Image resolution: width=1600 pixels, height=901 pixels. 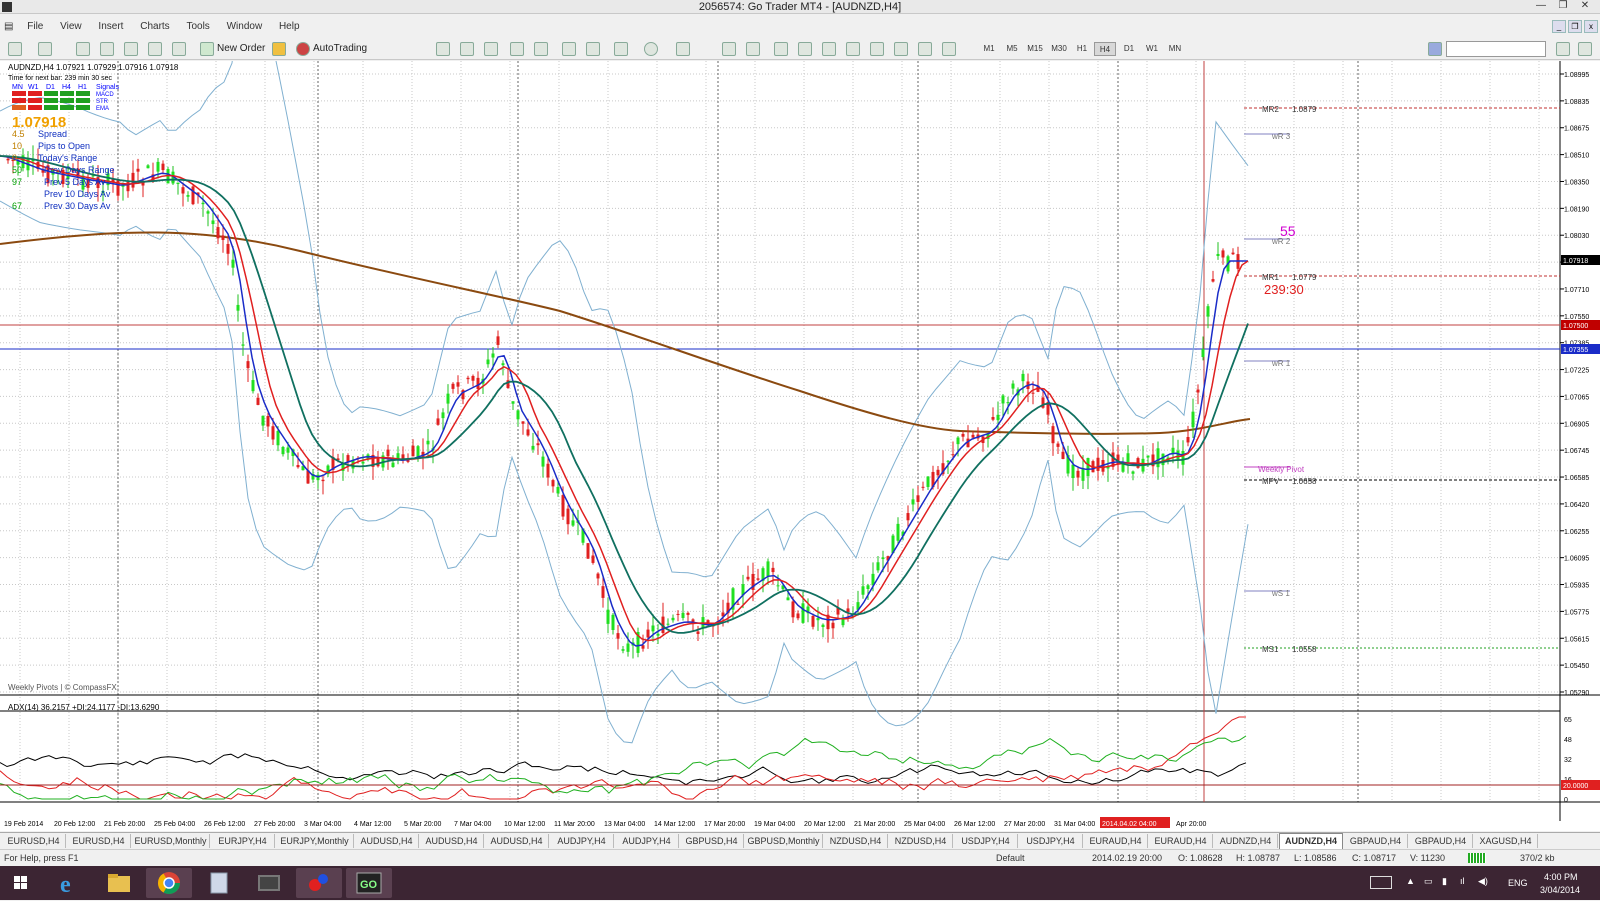 What do you see at coordinates (315, 841) in the screenshot?
I see `chart-tab: EURJPY,Monthly` at bounding box center [315, 841].